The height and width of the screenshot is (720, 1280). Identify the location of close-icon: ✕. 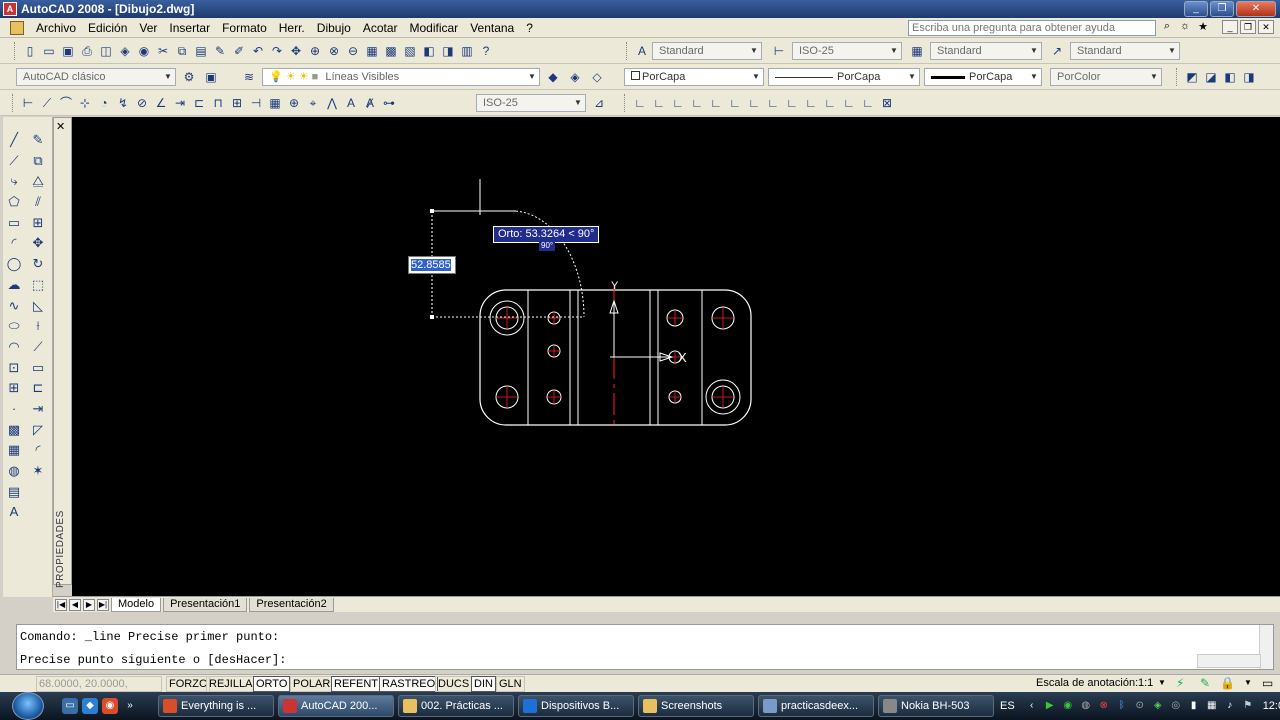
(60, 126).